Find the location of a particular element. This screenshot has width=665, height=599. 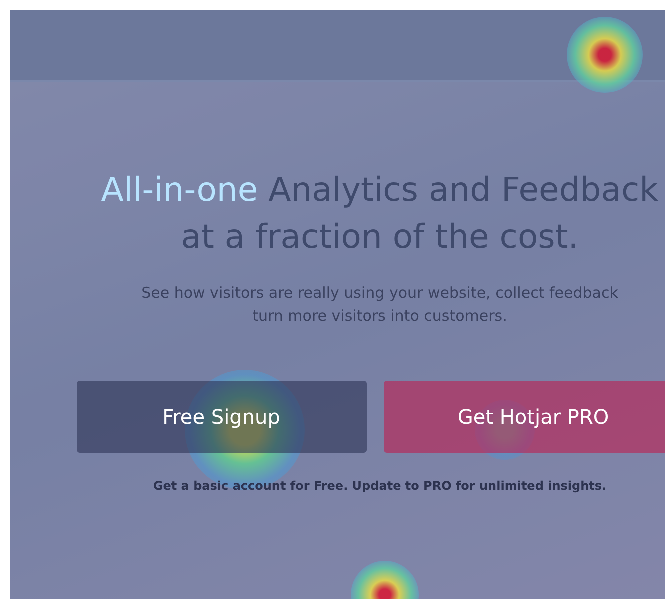

hero-subheading: at a fraction of the cost. is located at coordinates (380, 236).